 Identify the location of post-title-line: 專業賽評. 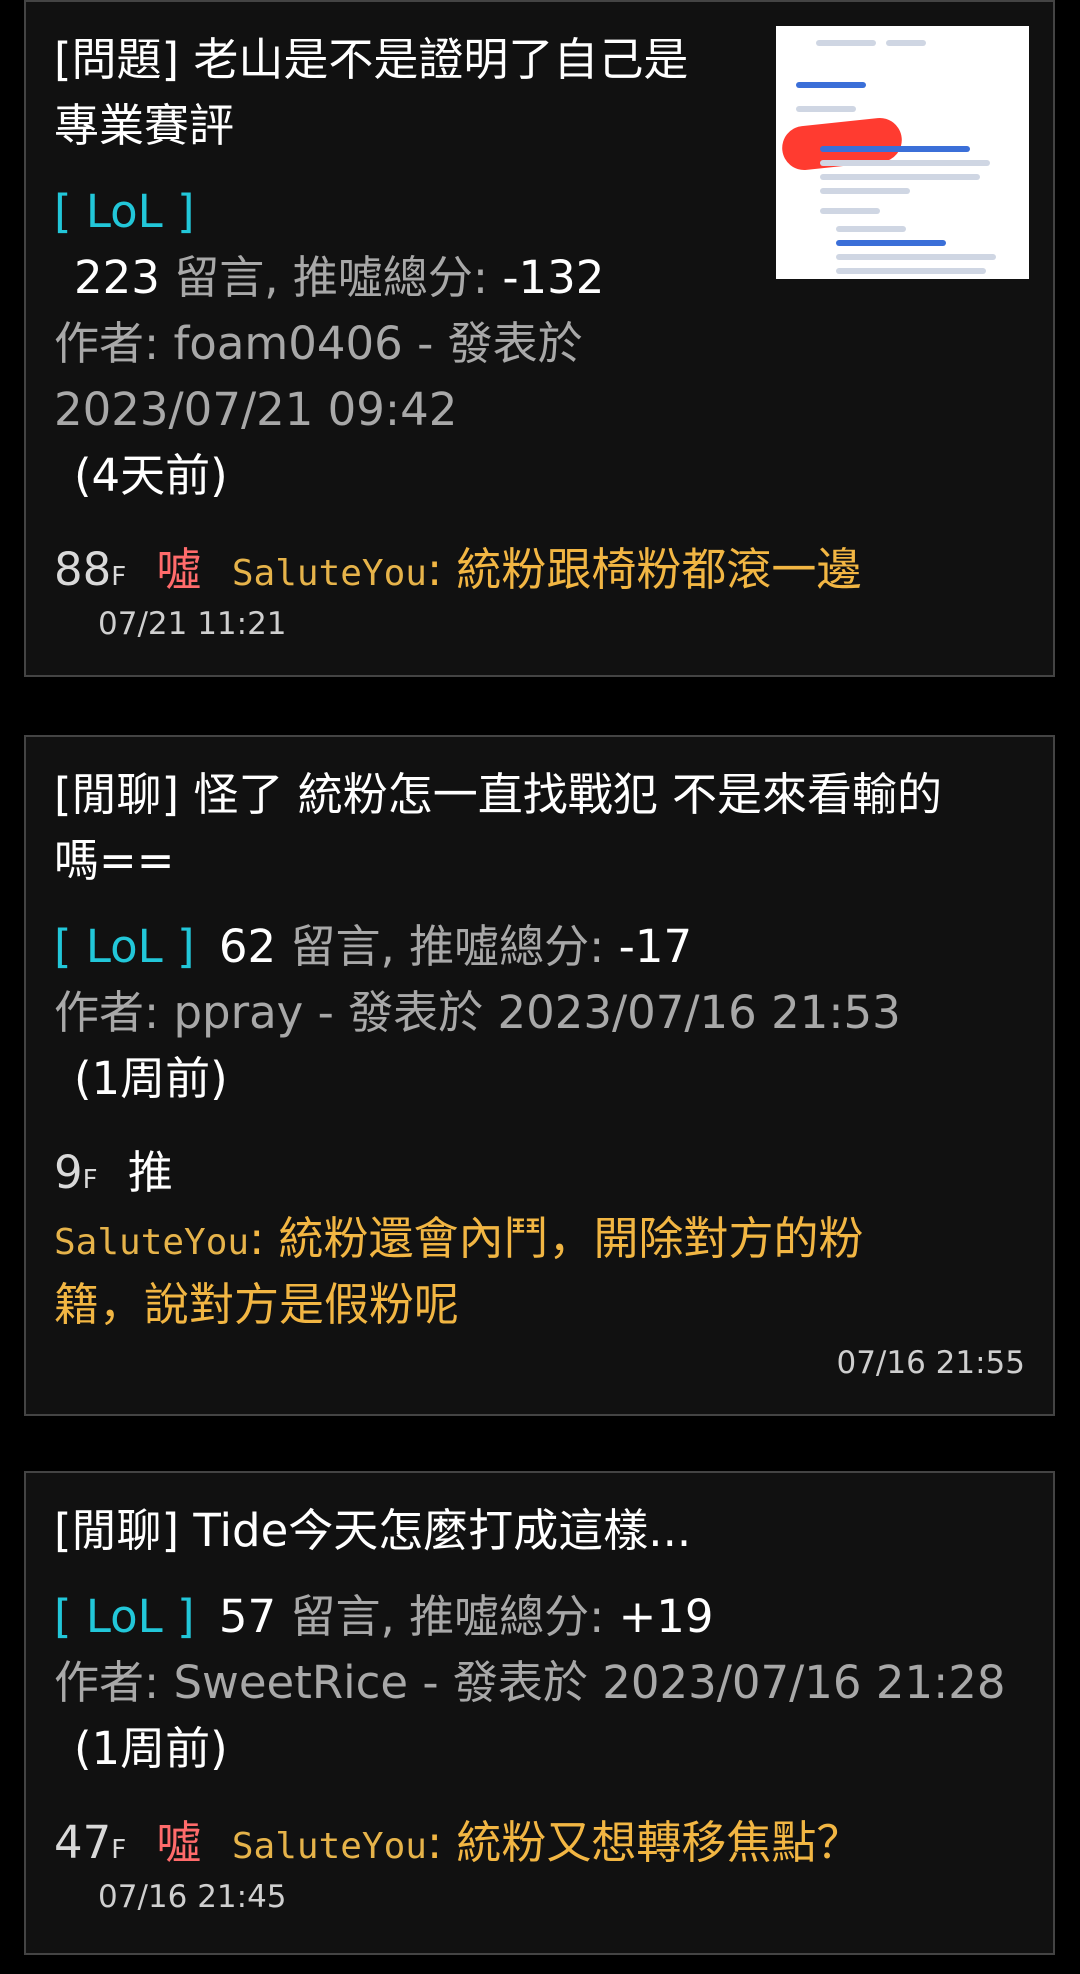
(144, 125).